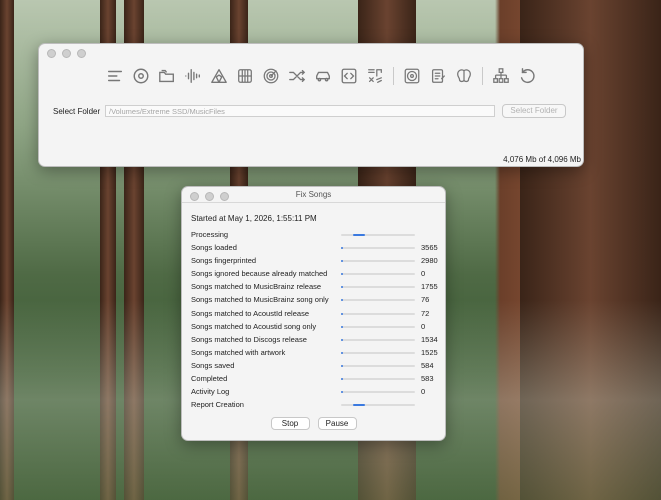 This screenshot has height=500, width=661. I want to click on flowchart-icon, so click(501, 76).